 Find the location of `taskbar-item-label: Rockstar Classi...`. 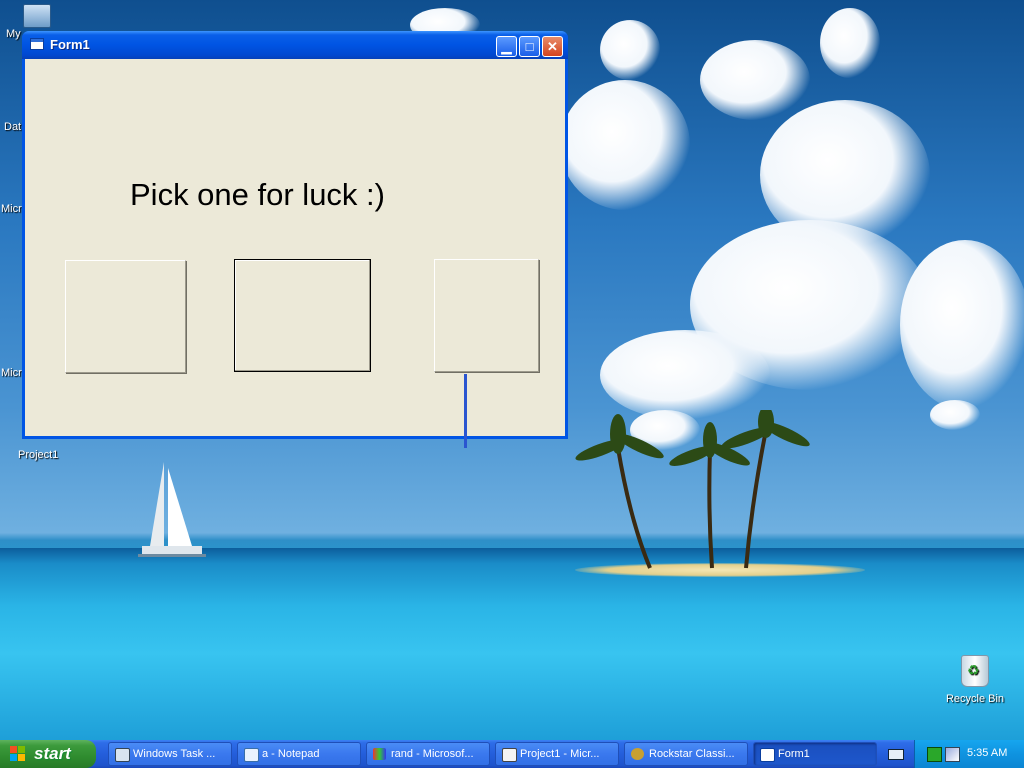

taskbar-item-label: Rockstar Classi... is located at coordinates (692, 754).